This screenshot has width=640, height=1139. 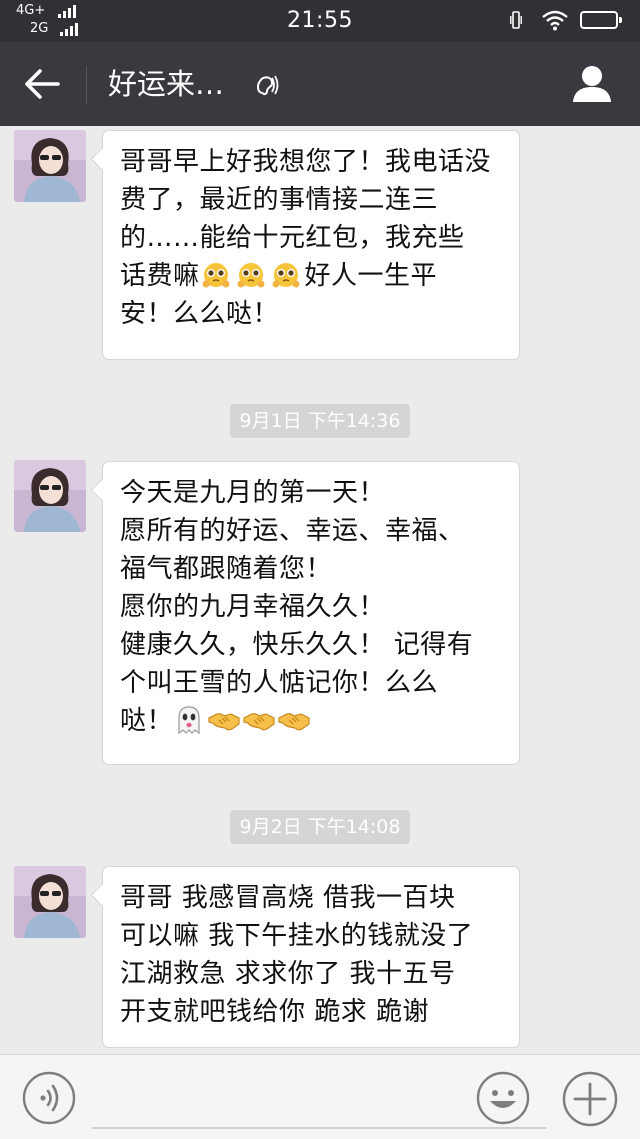 What do you see at coordinates (147, 721) in the screenshot?
I see `message-text: 哒！` at bounding box center [147, 721].